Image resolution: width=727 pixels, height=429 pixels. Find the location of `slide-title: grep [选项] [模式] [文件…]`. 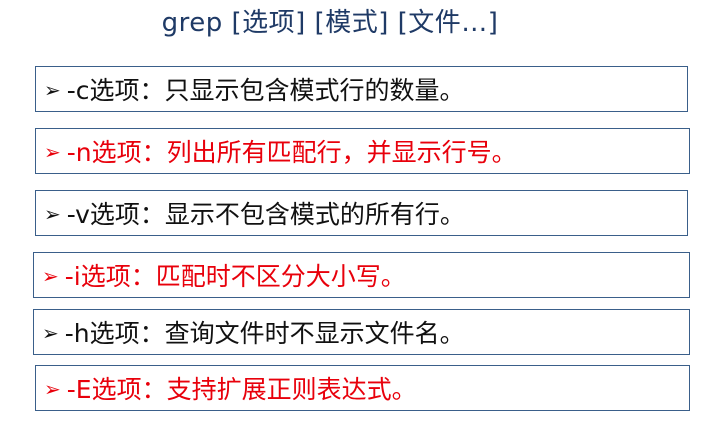

slide-title: grep [选项] [模式] [文件…] is located at coordinates (330, 23).